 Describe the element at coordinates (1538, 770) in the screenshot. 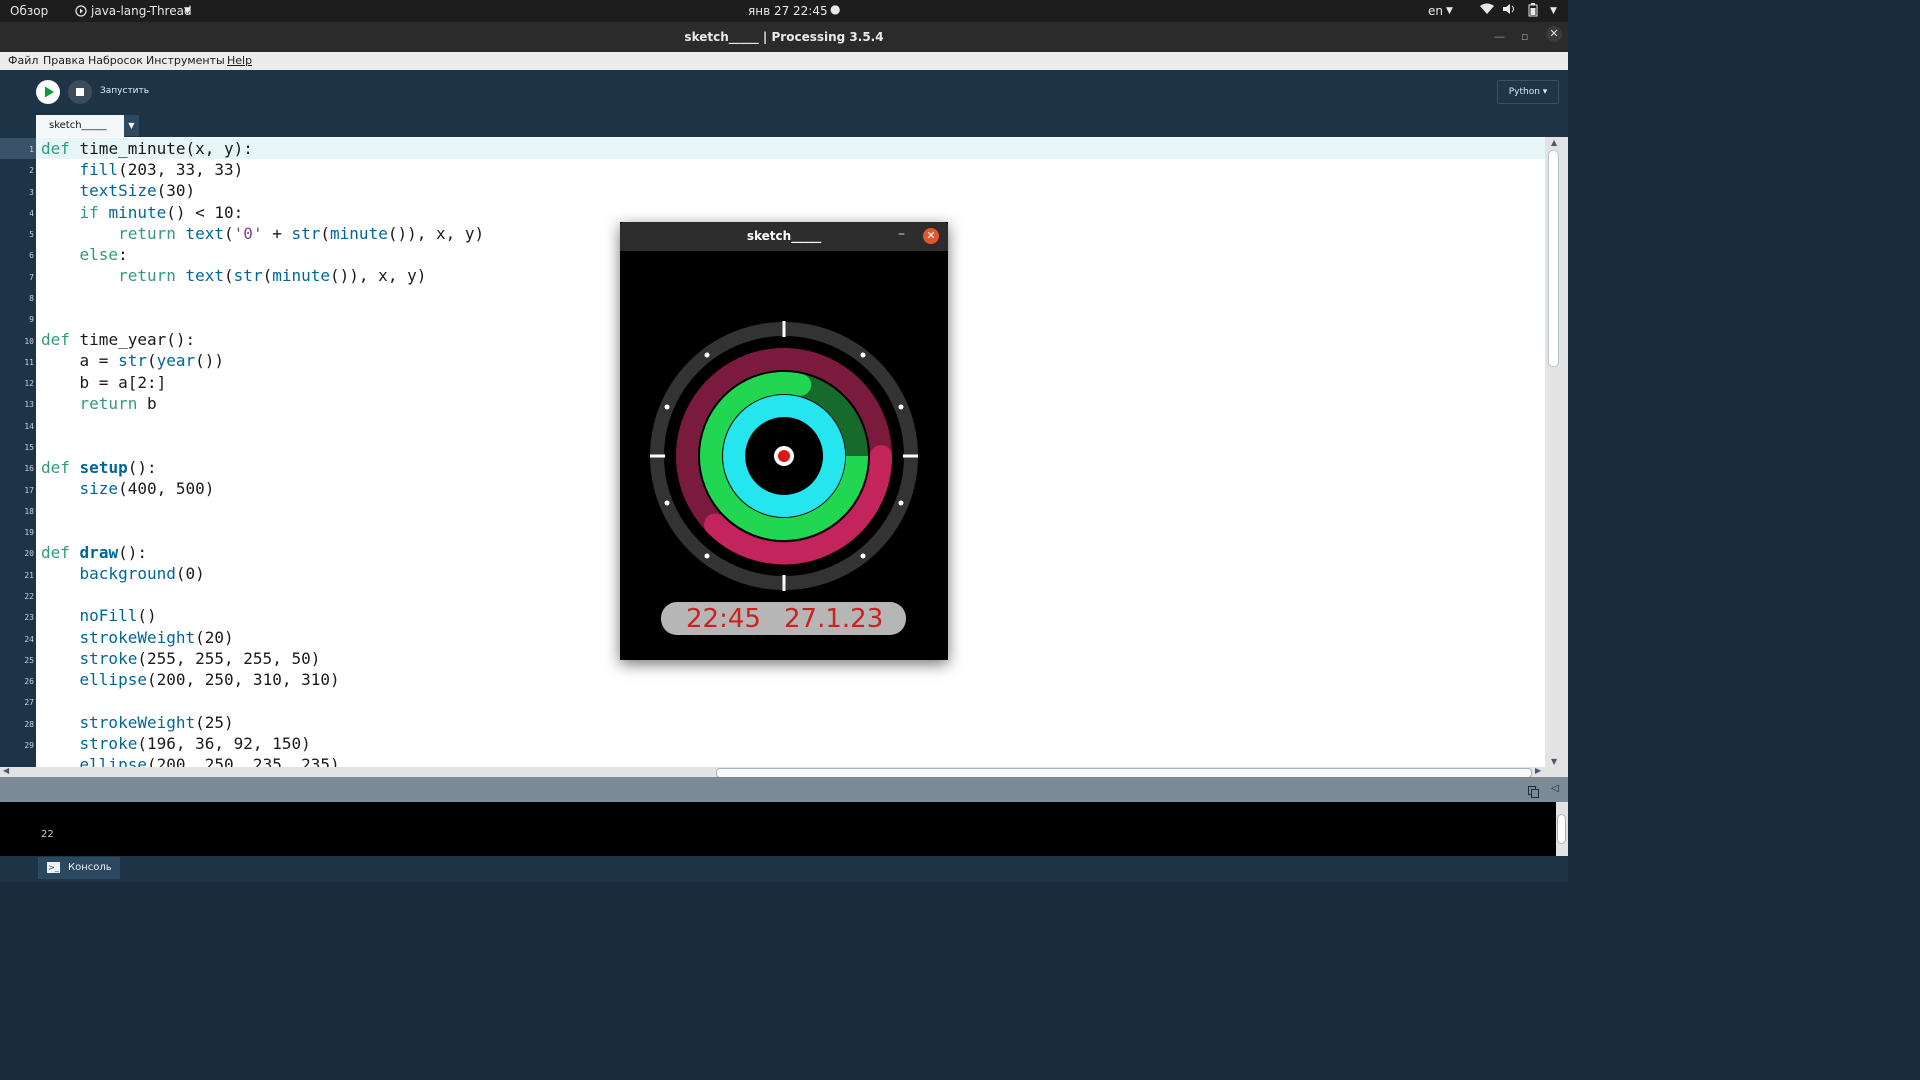

I see `scroll-right-icon: ▶` at that location.